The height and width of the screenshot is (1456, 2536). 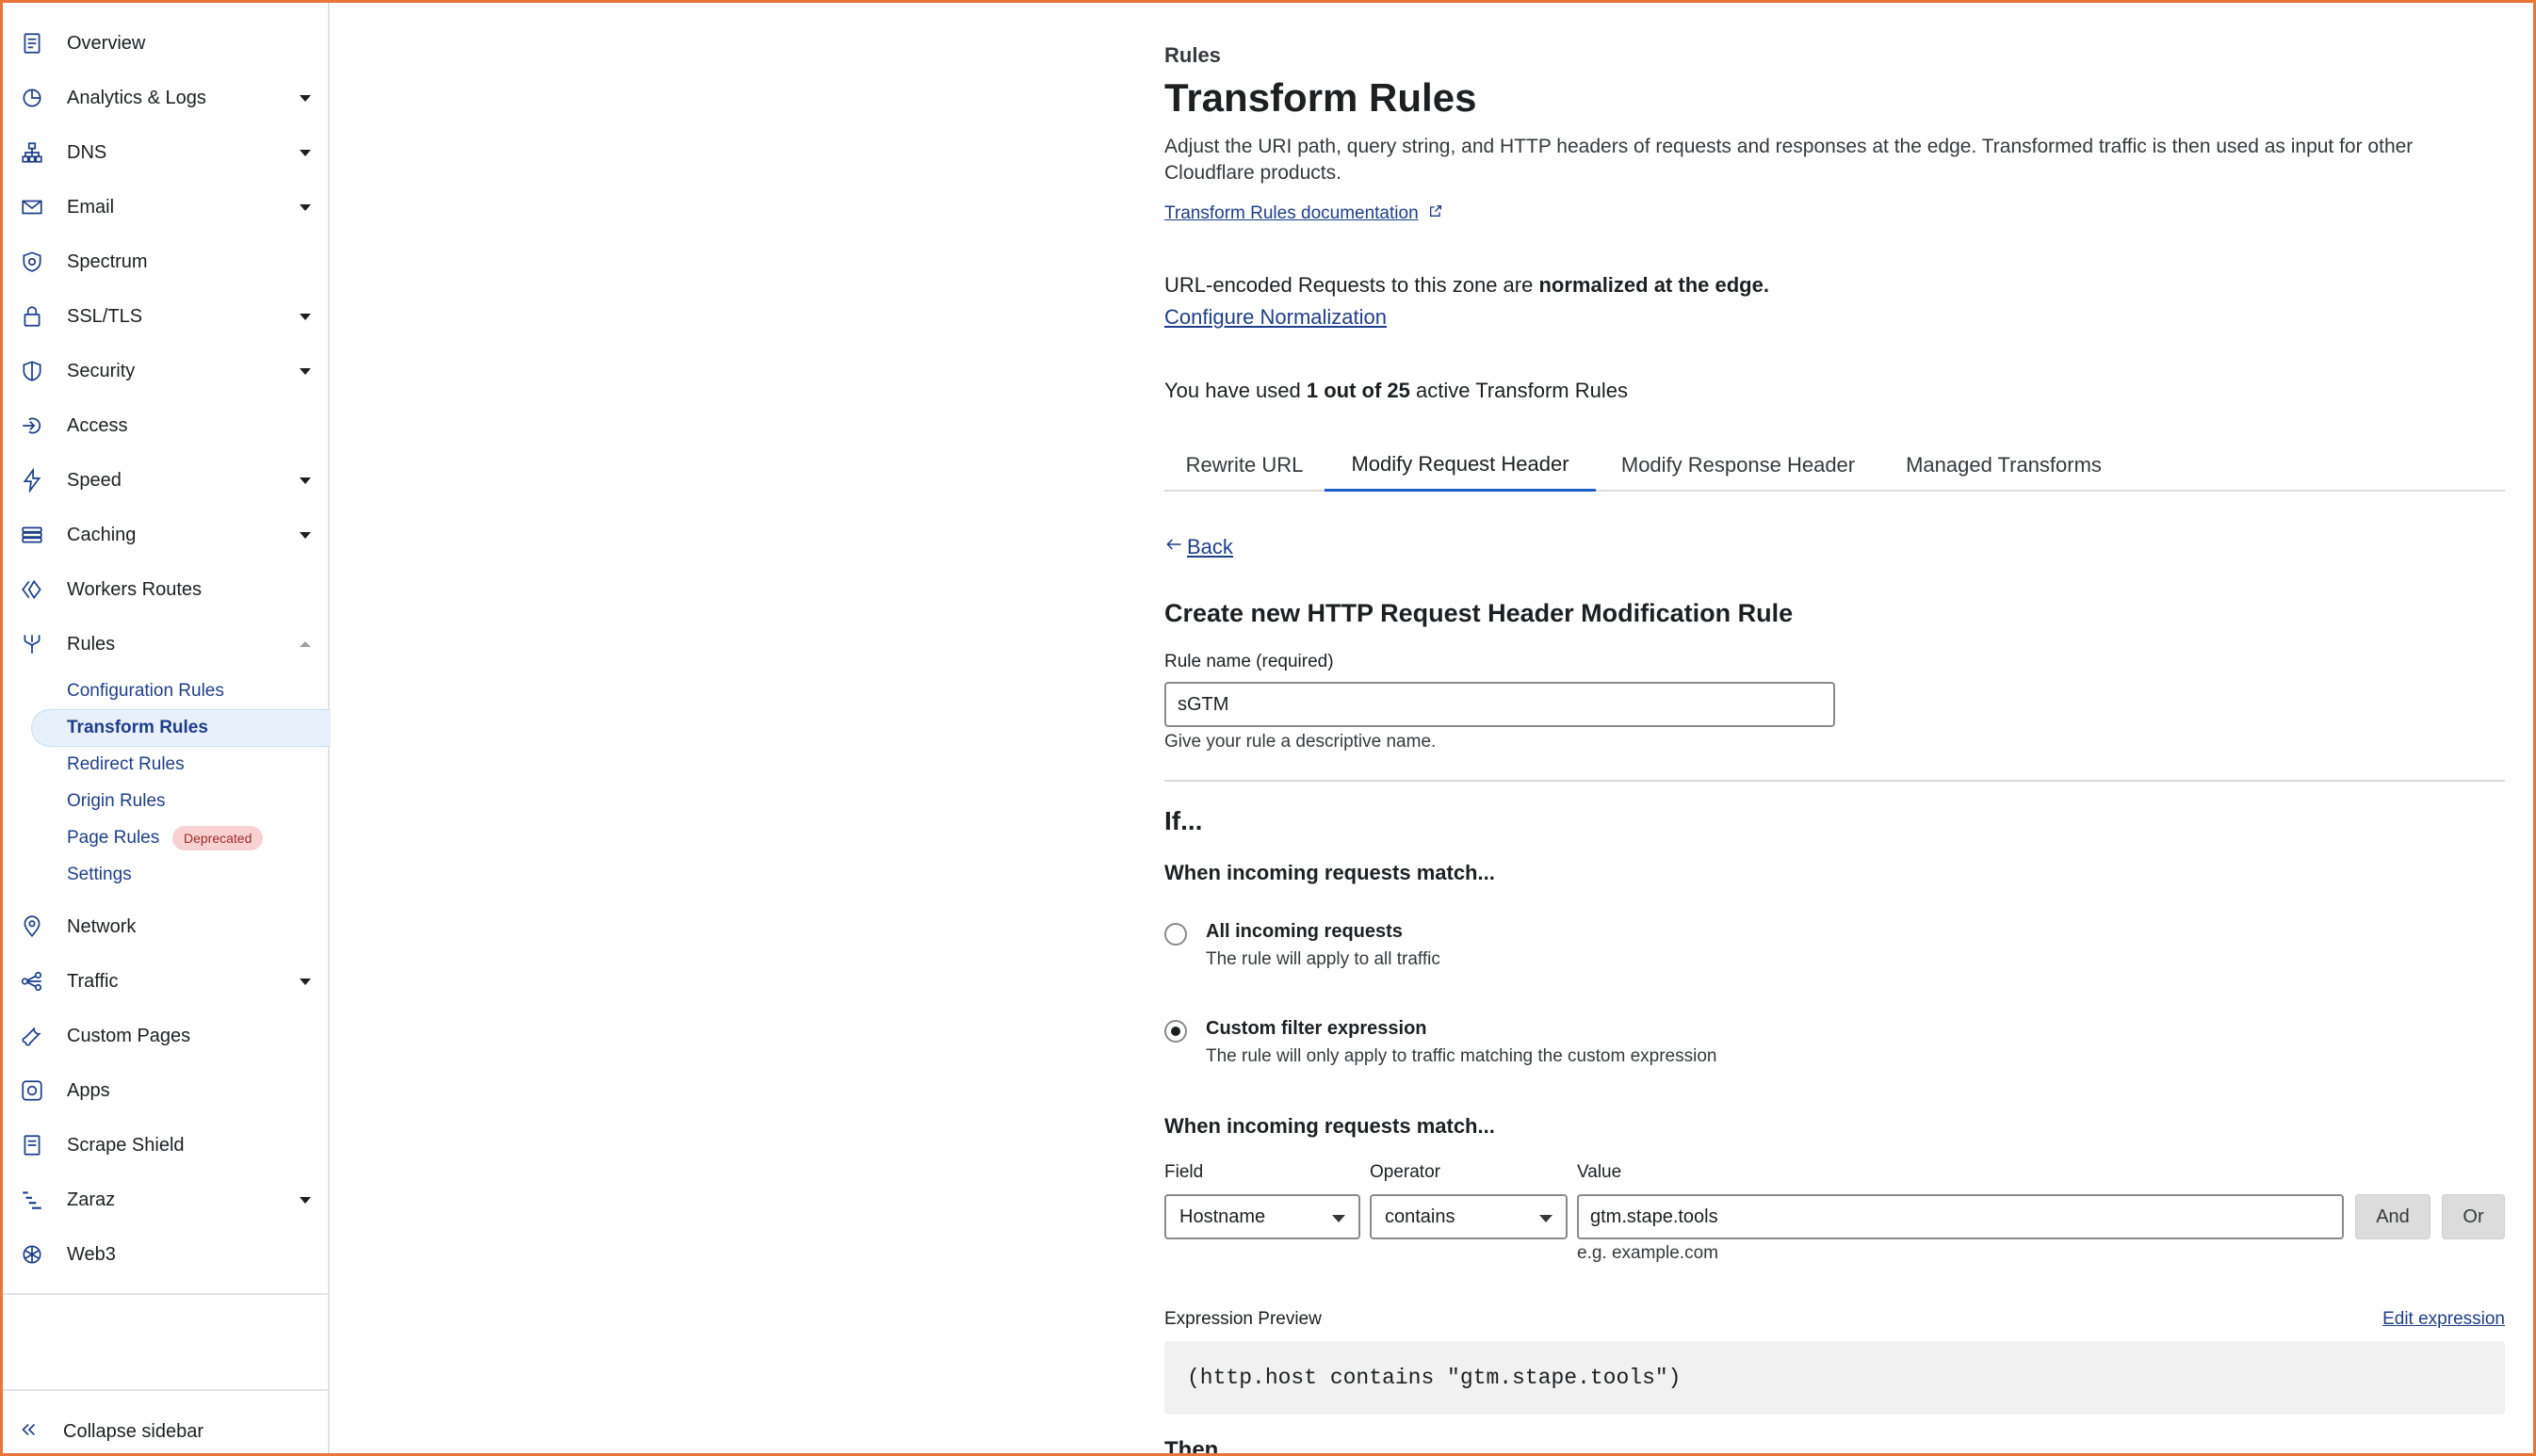 What do you see at coordinates (126, 764) in the screenshot?
I see `sidebar-subitem-redirect-rules: Redirect Rules` at bounding box center [126, 764].